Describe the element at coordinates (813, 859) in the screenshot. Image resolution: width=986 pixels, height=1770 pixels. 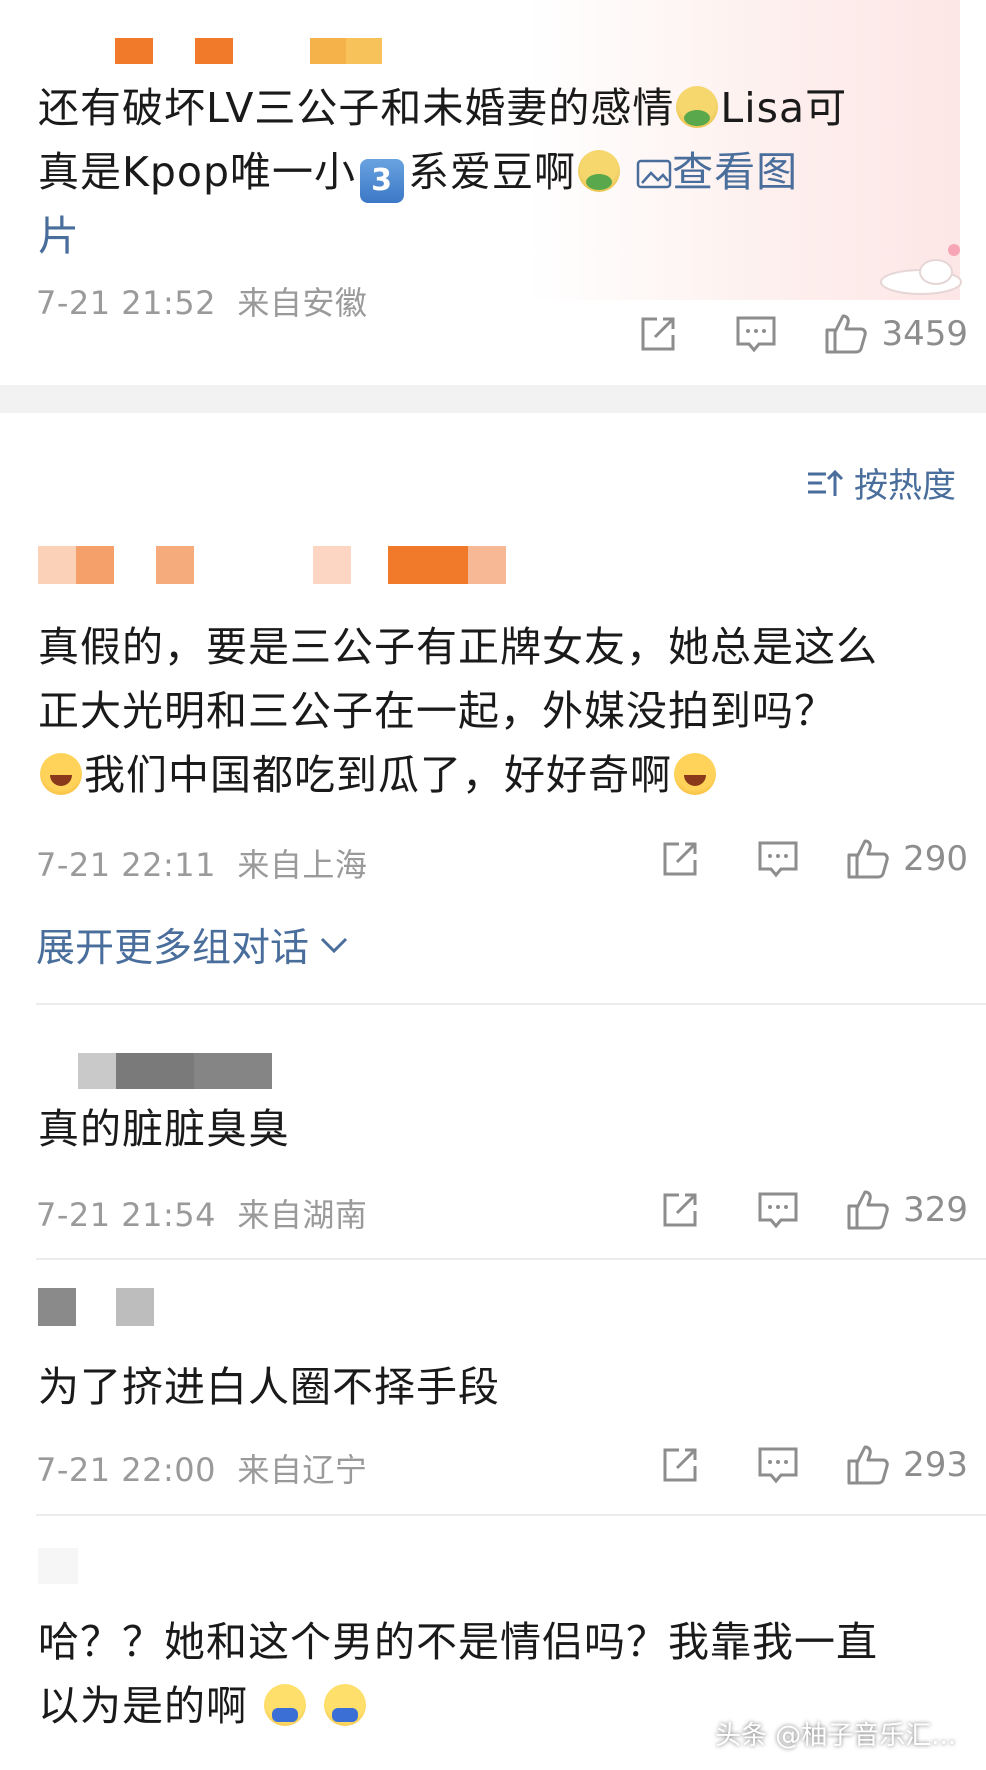
I see `comment-actions: 290` at that location.